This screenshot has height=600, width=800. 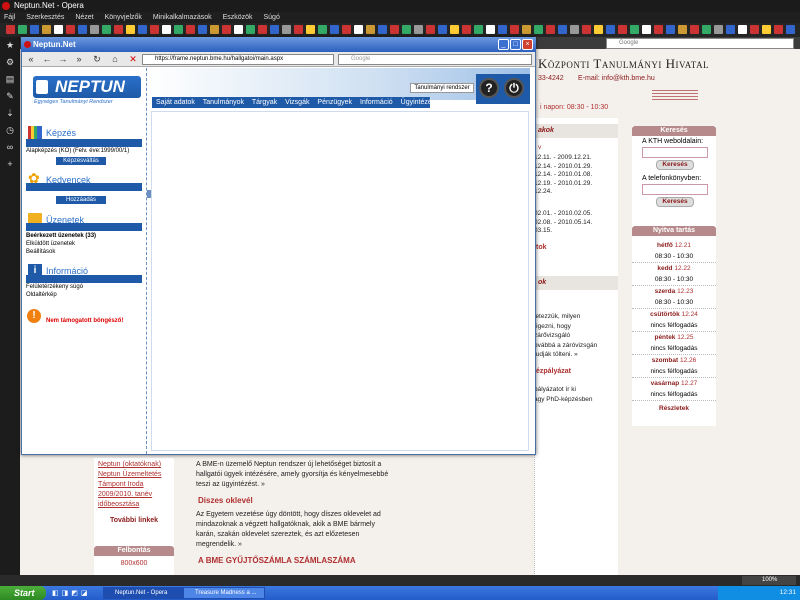 What do you see at coordinates (675, 202) in the screenshot?
I see `phonebook-search-button: Keresés` at bounding box center [675, 202].